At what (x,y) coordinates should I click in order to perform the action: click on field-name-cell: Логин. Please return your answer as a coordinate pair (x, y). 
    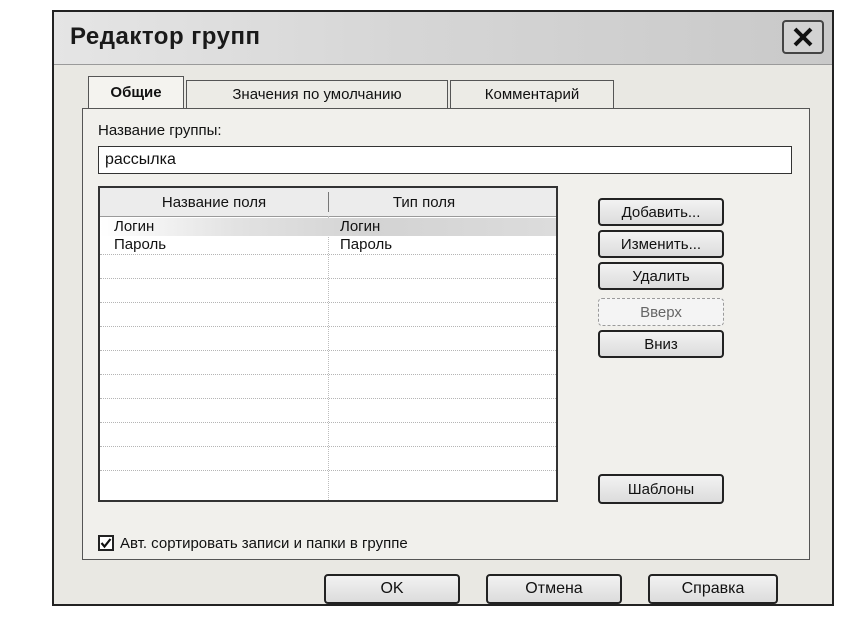
    Looking at the image, I should click on (134, 226).